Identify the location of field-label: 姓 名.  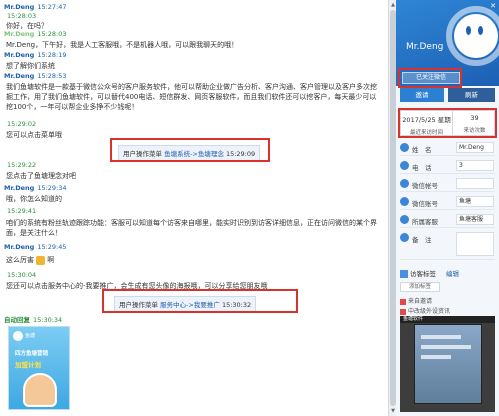
(422, 150).